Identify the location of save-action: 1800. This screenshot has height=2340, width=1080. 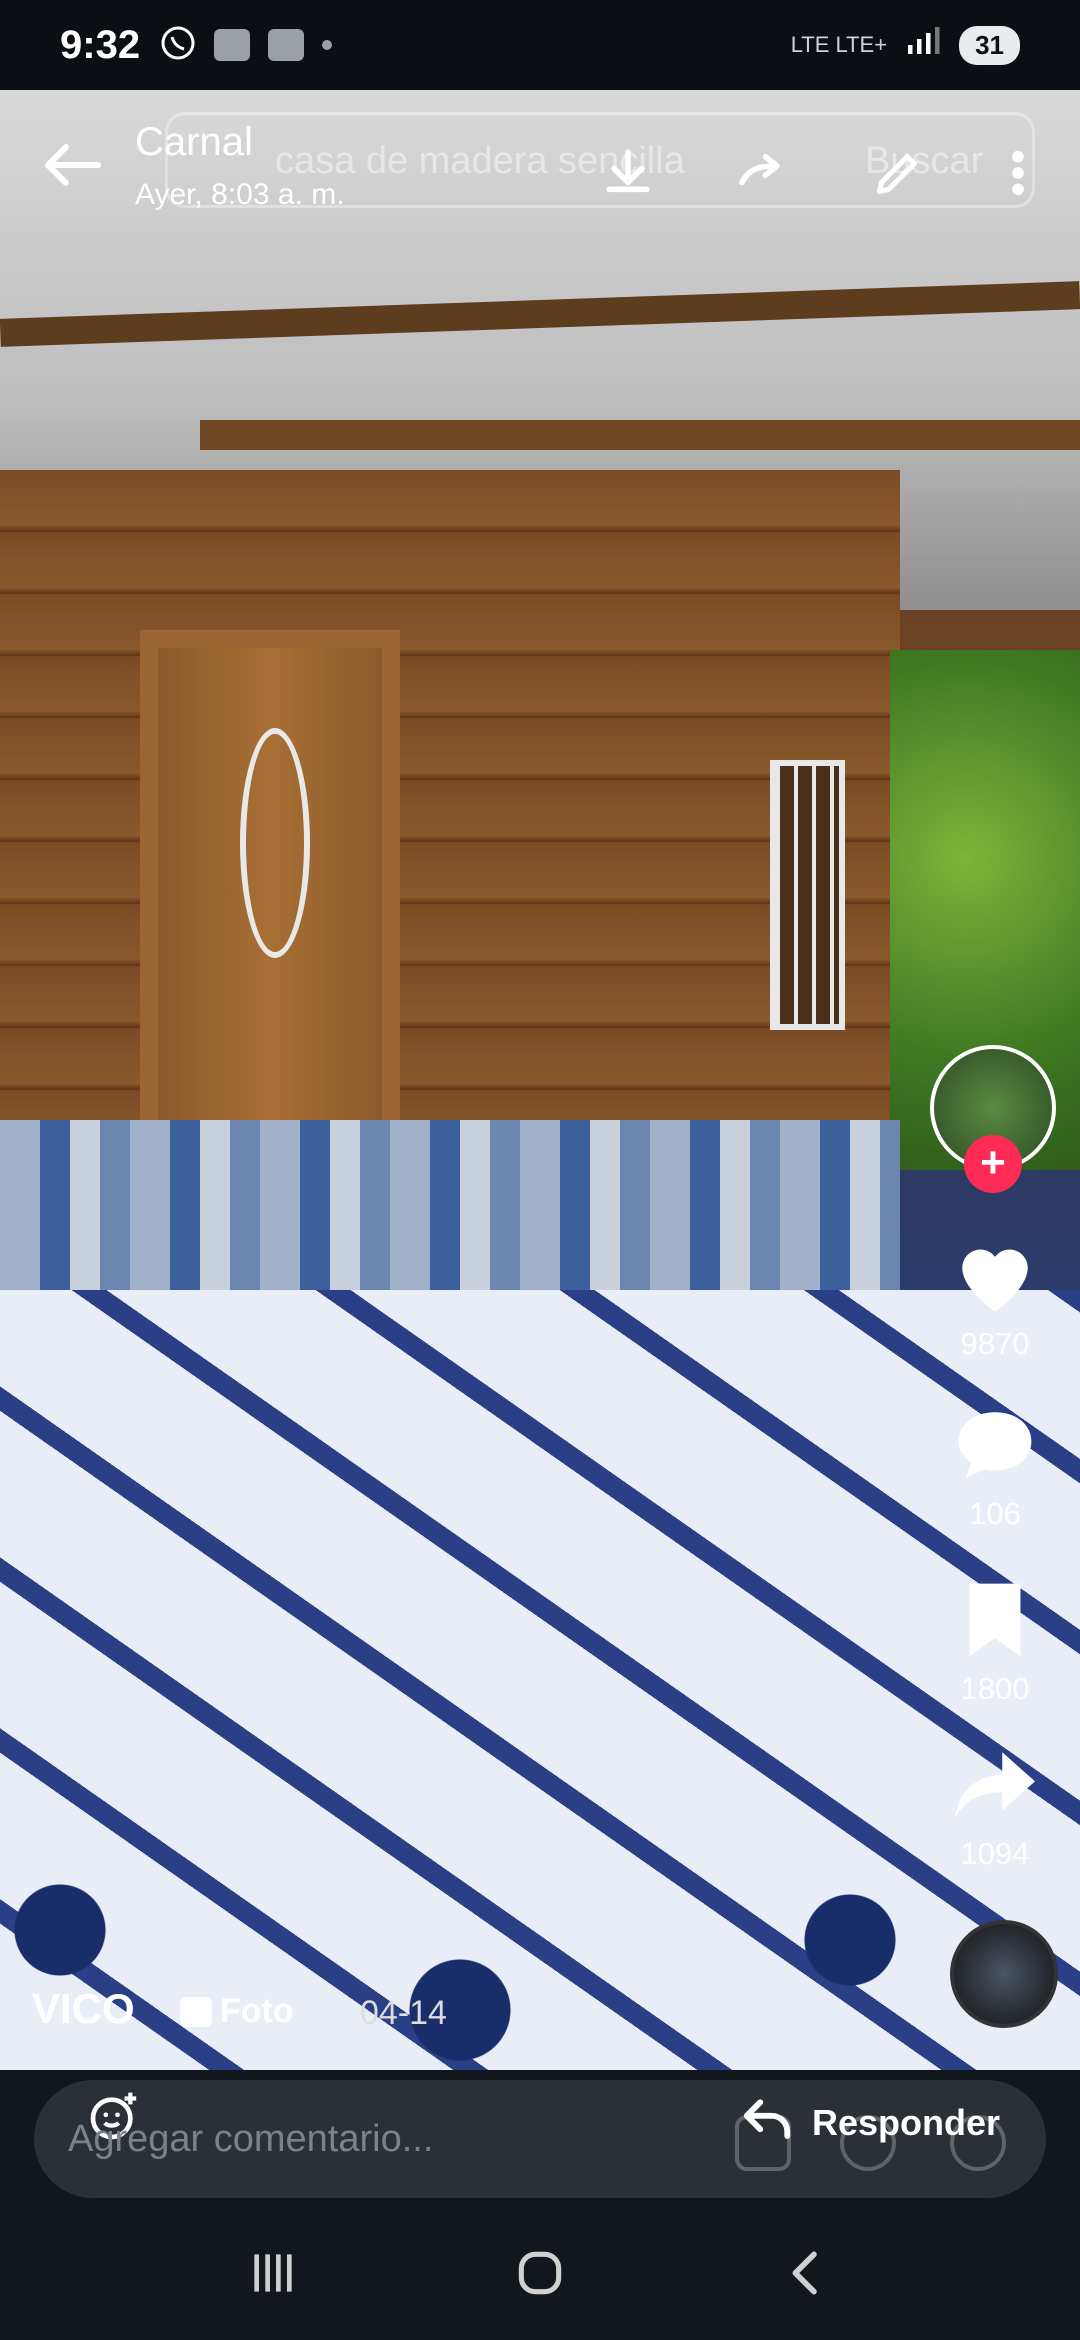
(995, 1643).